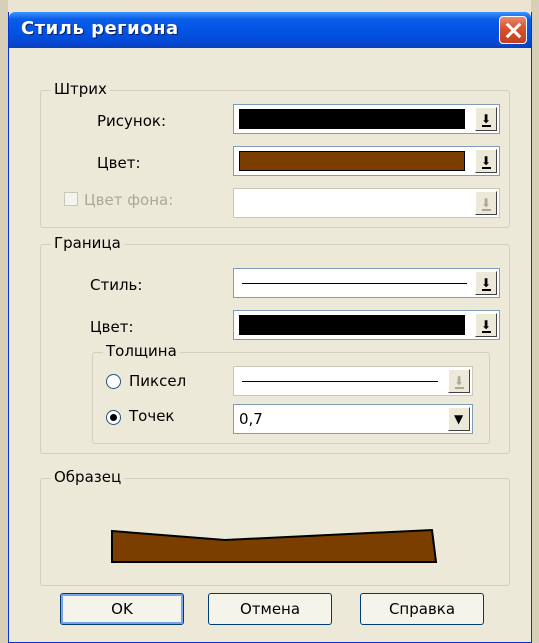  I want to click on thickness-points-label: Точек, so click(152, 416).